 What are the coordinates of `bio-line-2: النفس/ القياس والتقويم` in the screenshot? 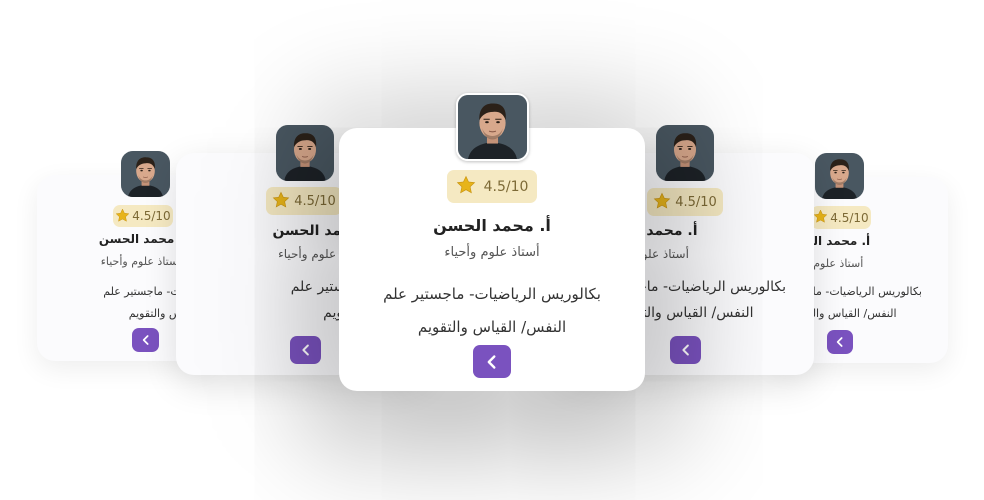 It's located at (492, 327).